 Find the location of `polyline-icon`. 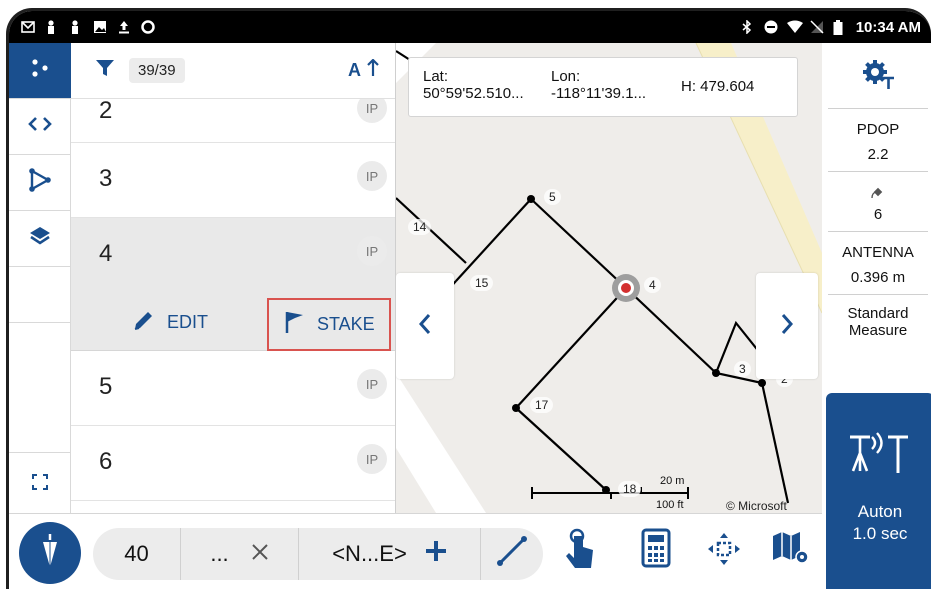

polyline-icon is located at coordinates (40, 182).